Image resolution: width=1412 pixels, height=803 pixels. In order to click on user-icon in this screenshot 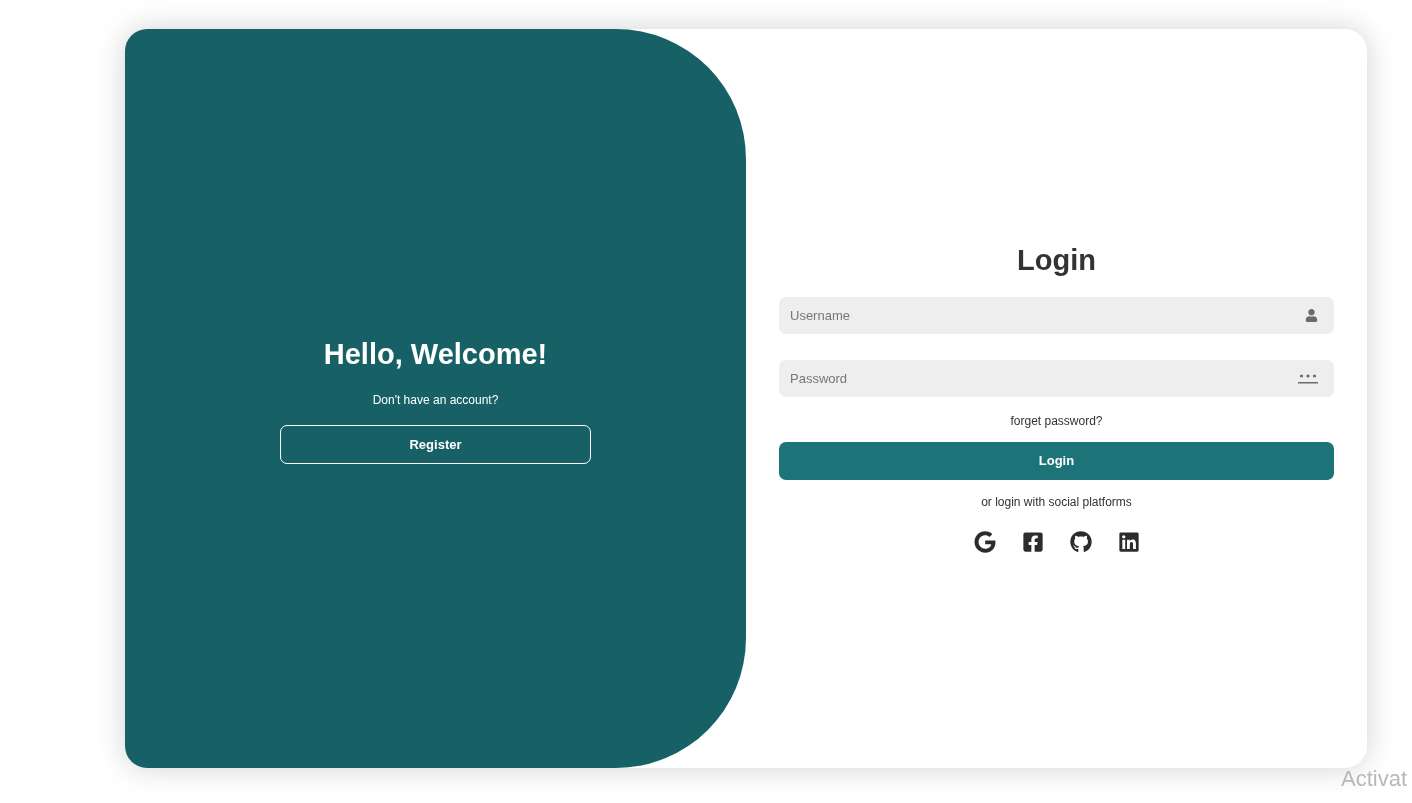, I will do `click(1311, 315)`.